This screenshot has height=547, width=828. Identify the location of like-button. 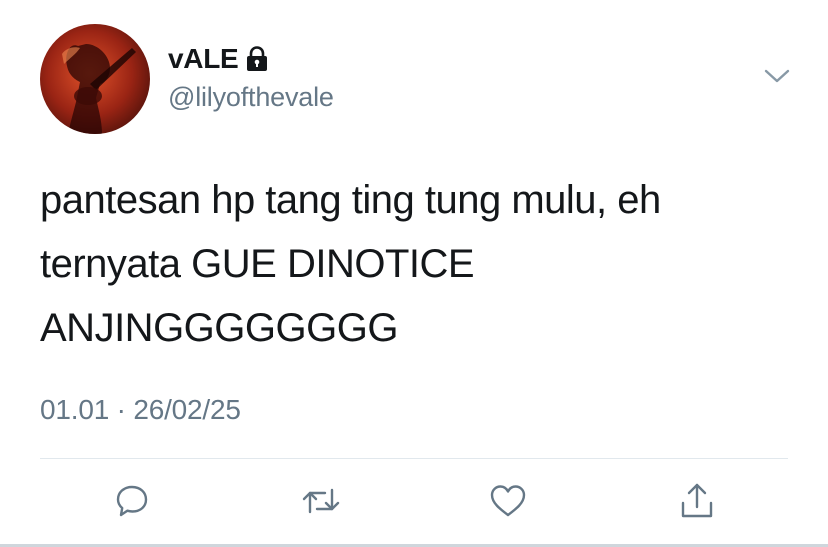
(508, 503).